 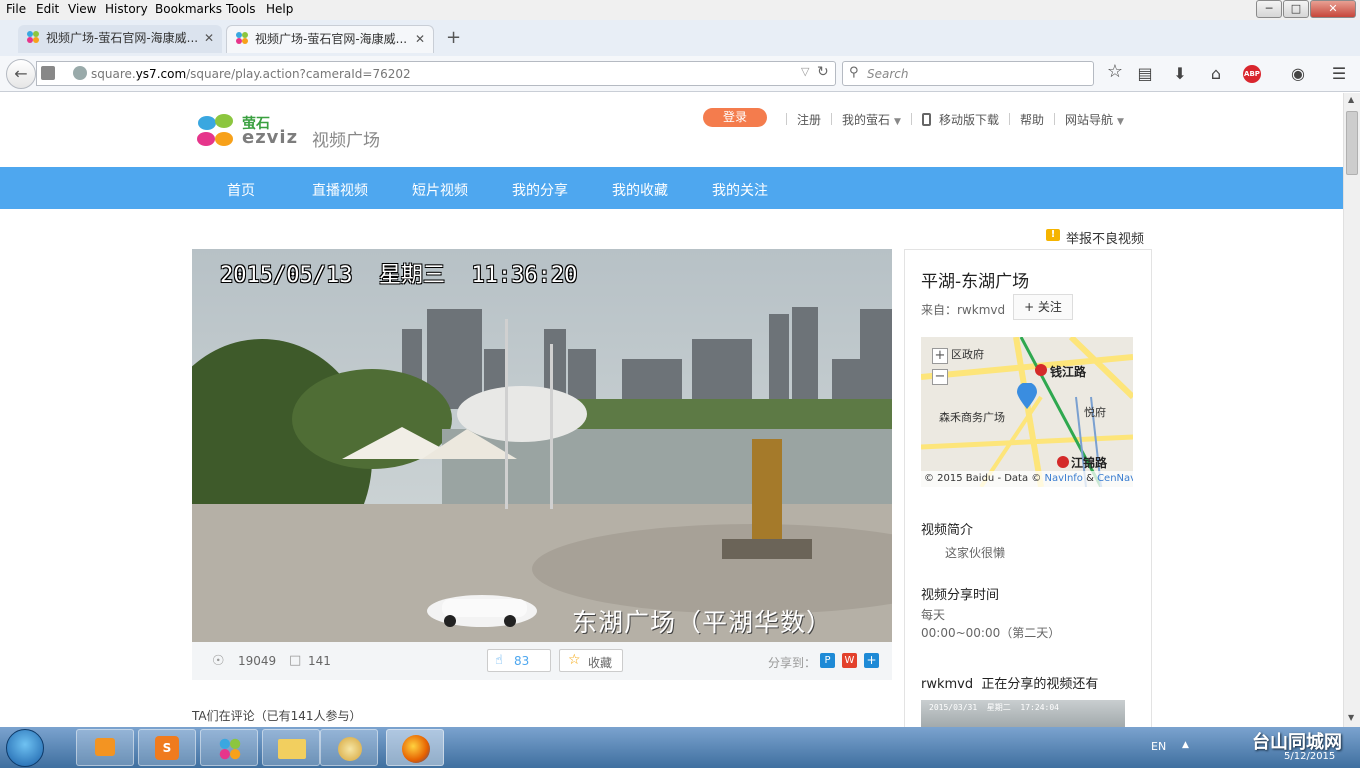 What do you see at coordinates (1115, 71) in the screenshot?
I see `bookmark-star-icon: ☆` at bounding box center [1115, 71].